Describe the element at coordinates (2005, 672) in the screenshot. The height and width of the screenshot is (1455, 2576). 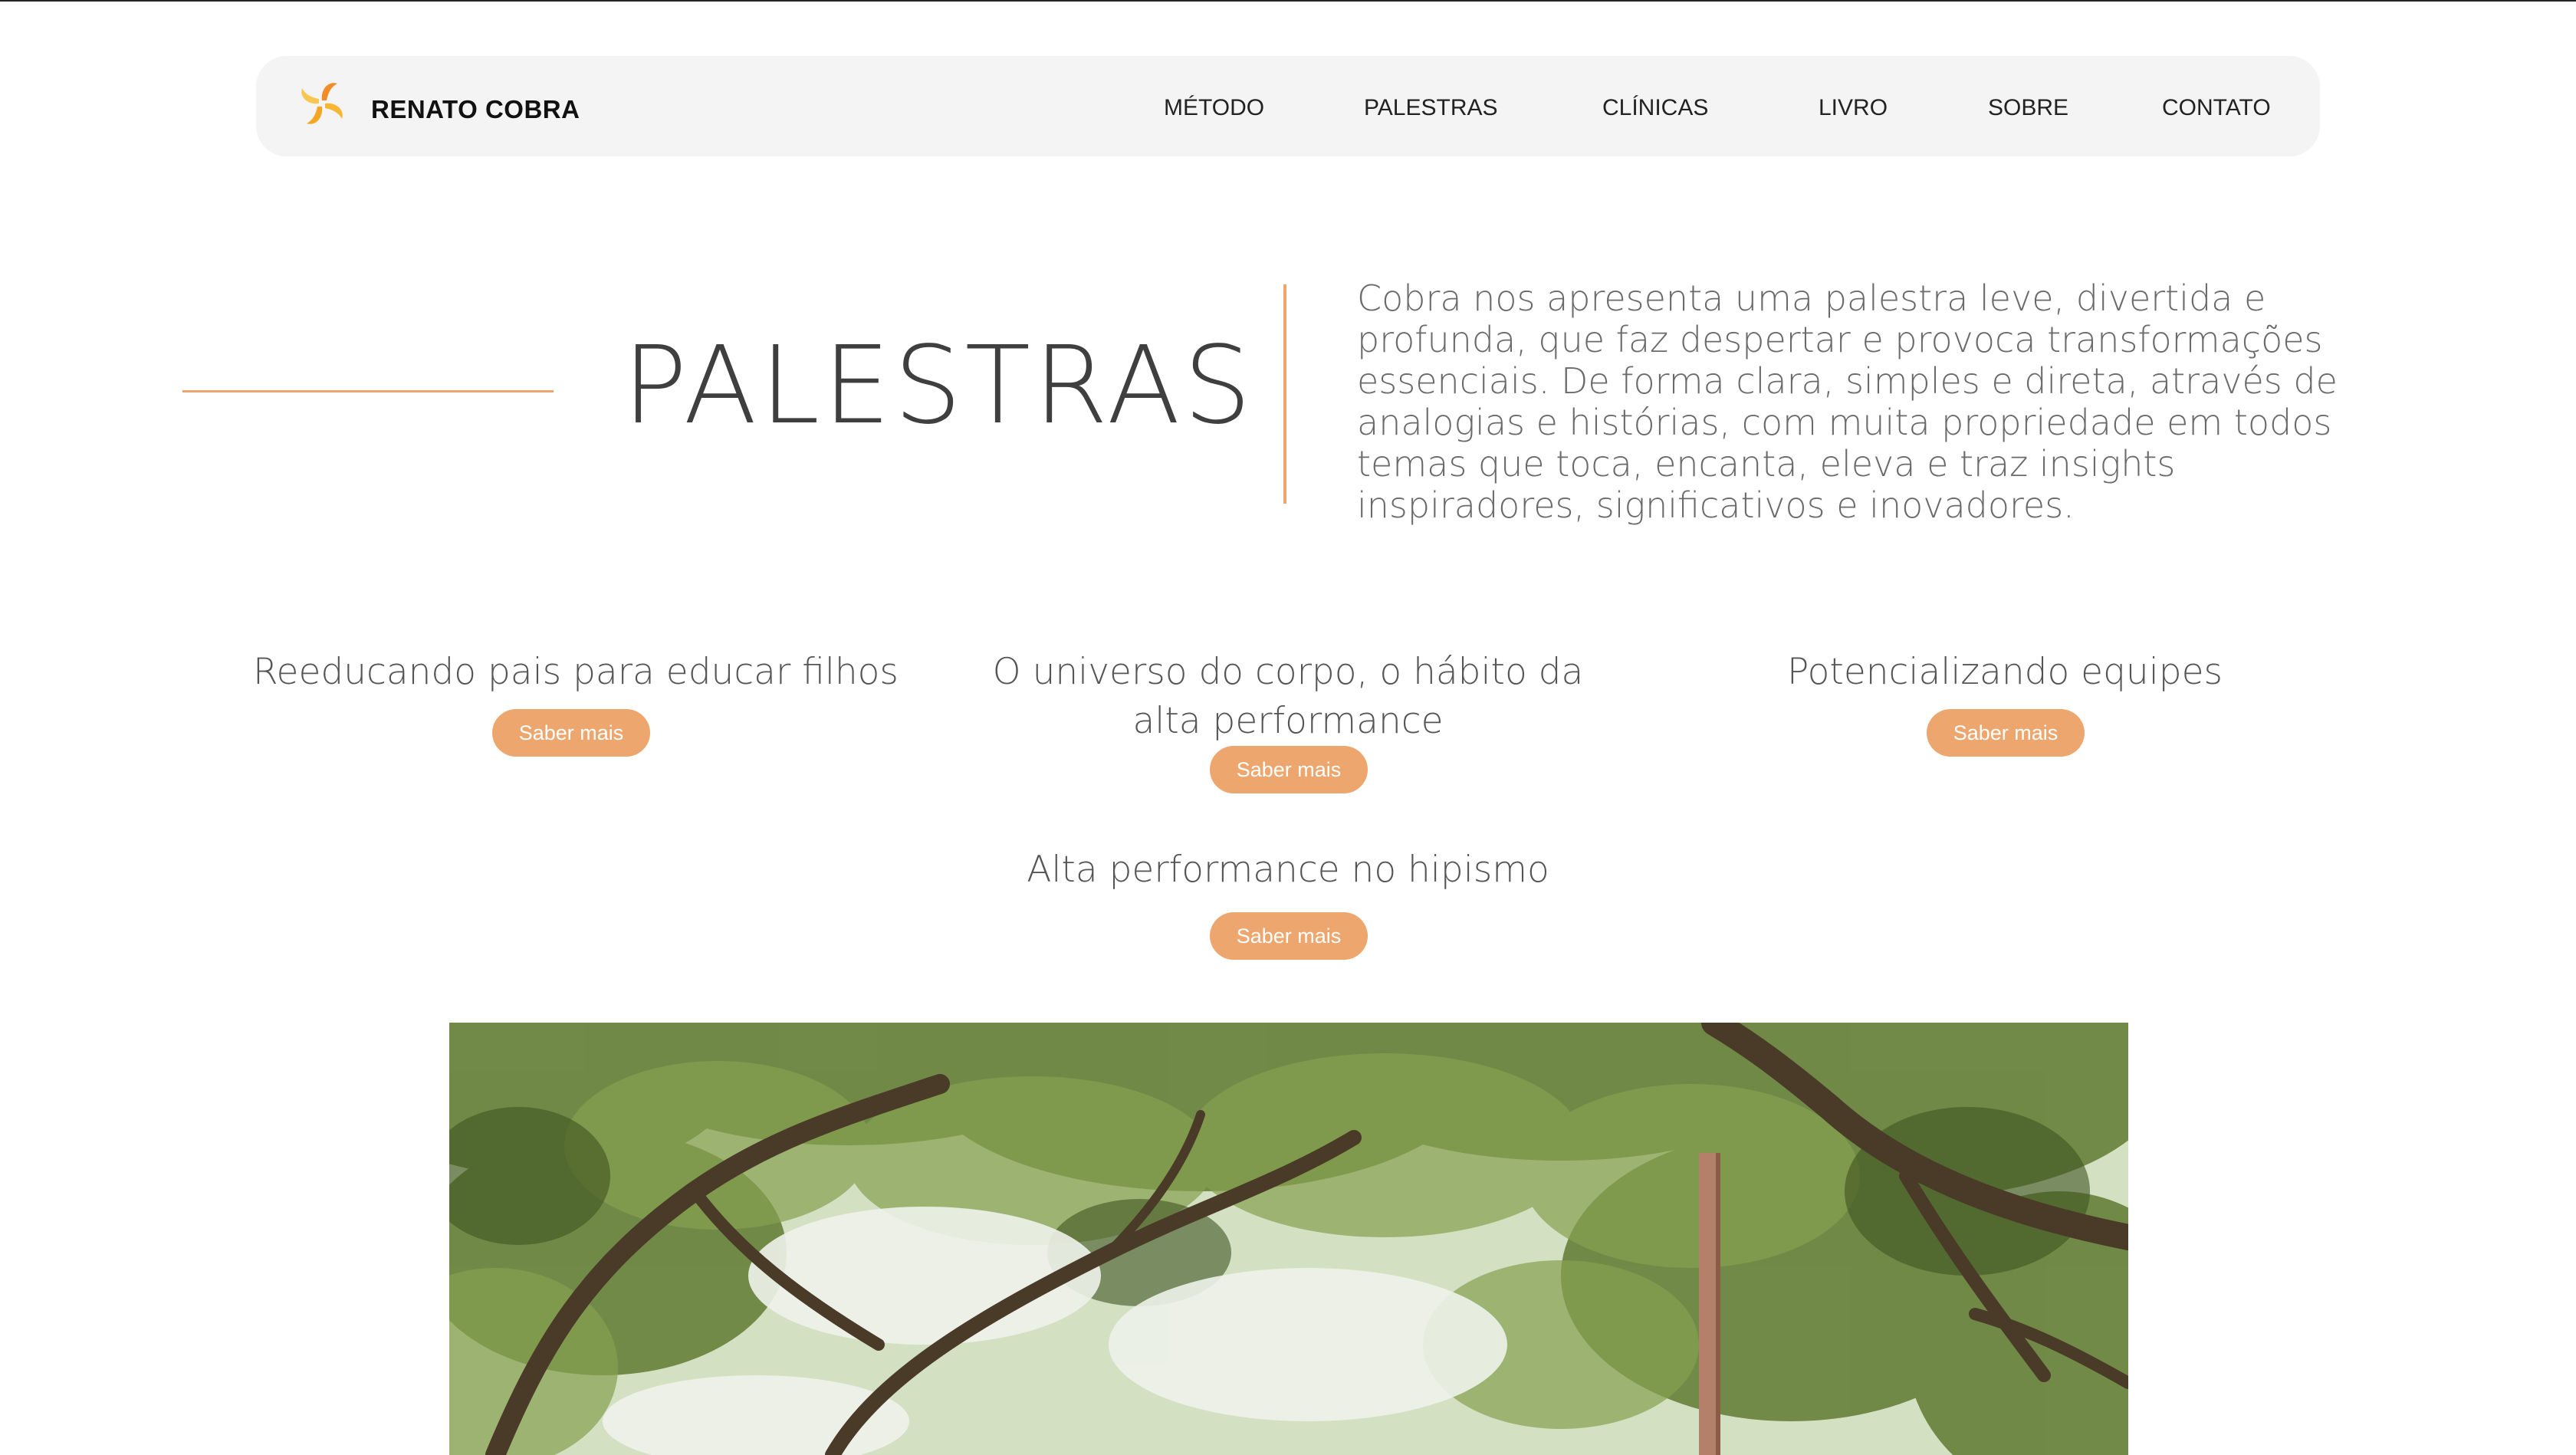
I see `talk-title-potencializando: Potencializando equipes` at that location.